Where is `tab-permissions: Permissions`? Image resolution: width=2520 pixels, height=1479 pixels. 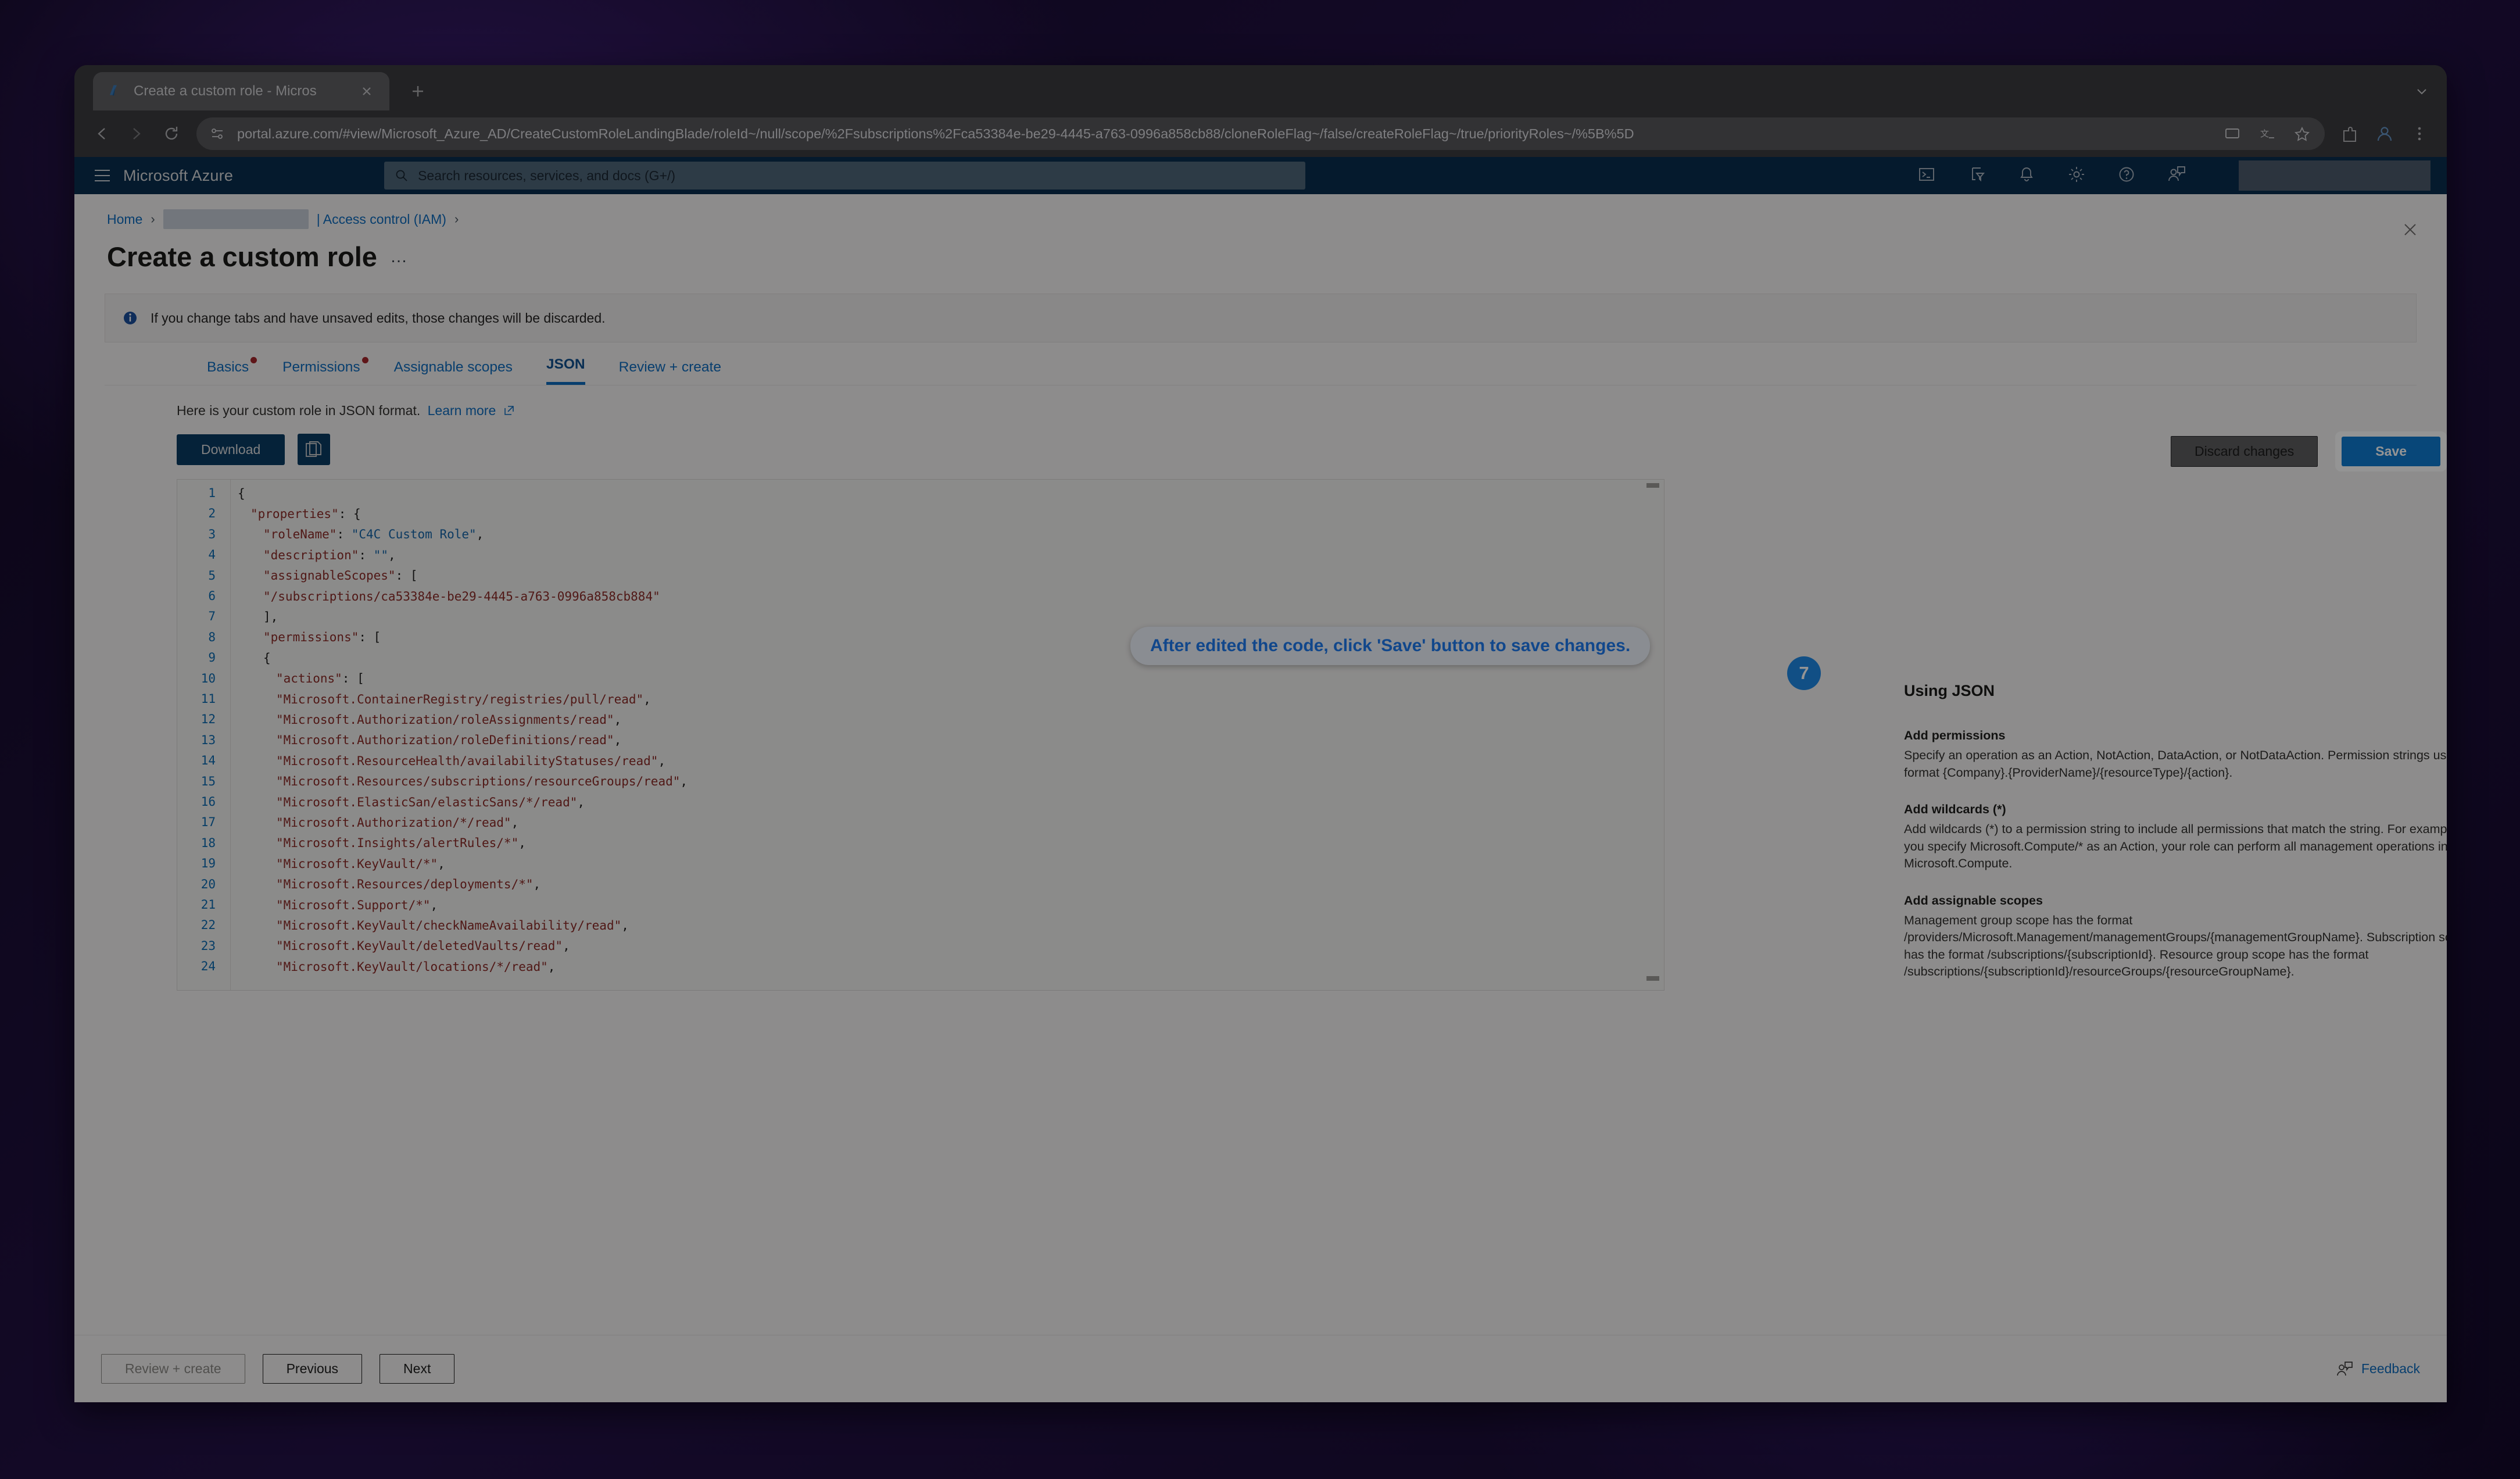
tab-permissions: Permissions is located at coordinates (325, 371).